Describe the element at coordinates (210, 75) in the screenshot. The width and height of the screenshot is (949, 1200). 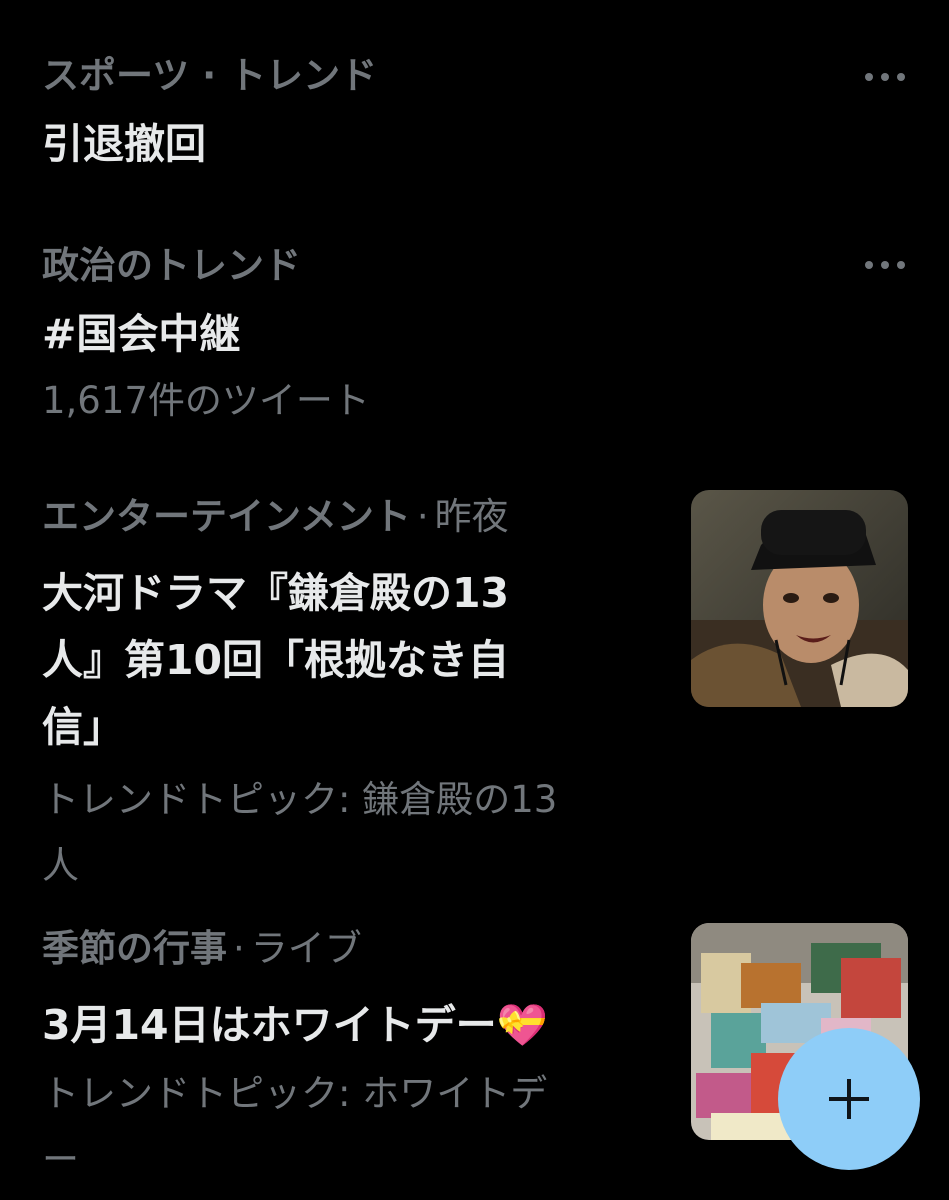
I see `trend-category: スポーツ · トレンド` at that location.